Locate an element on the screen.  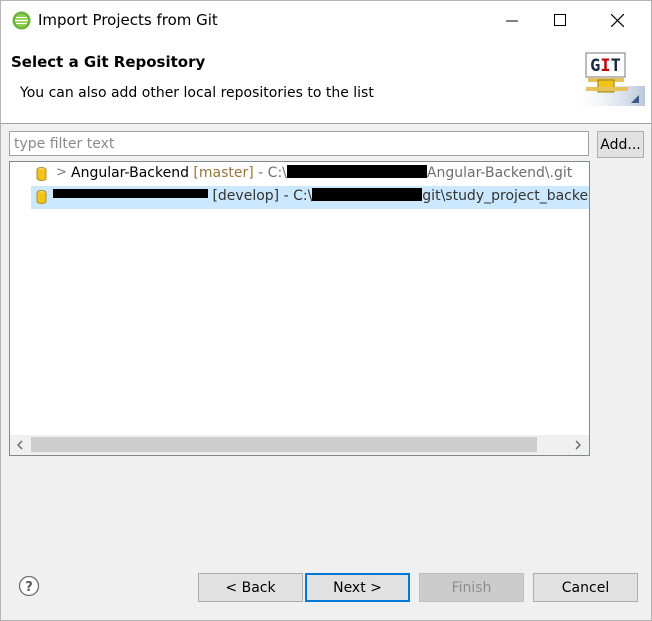
maximize-icon is located at coordinates (560, 20).